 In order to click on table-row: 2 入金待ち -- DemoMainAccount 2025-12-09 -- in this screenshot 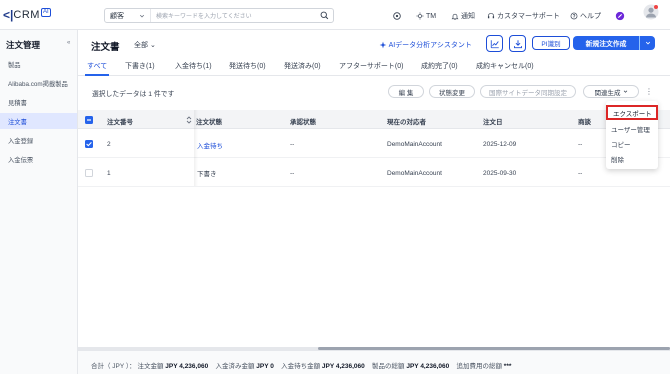, I will do `click(374, 144)`.